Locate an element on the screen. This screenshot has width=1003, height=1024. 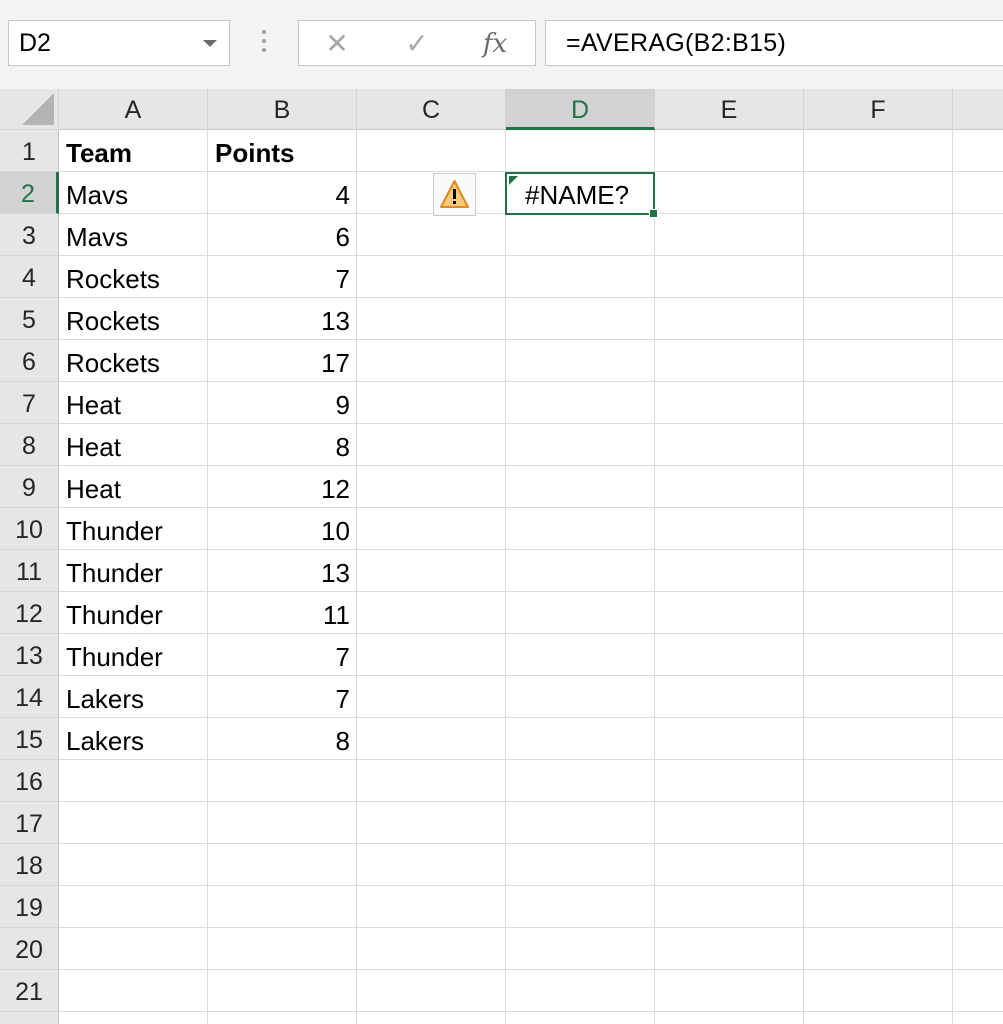
column-header-b: B is located at coordinates (282, 109).